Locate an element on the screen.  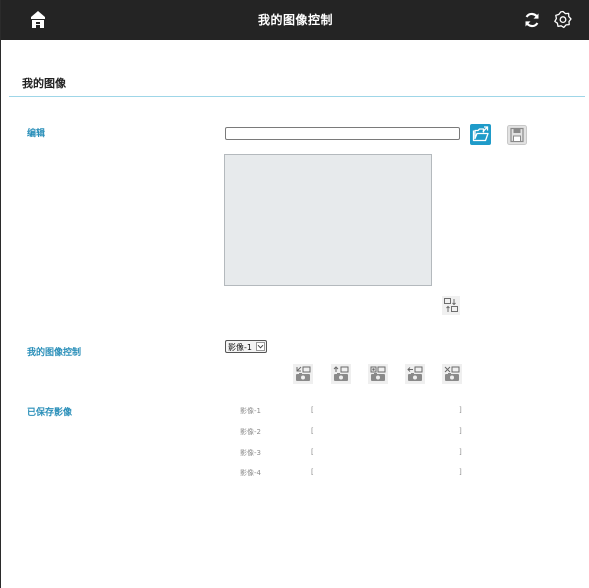
saved-image-row: 影像-2 [ ] is located at coordinates (360, 433).